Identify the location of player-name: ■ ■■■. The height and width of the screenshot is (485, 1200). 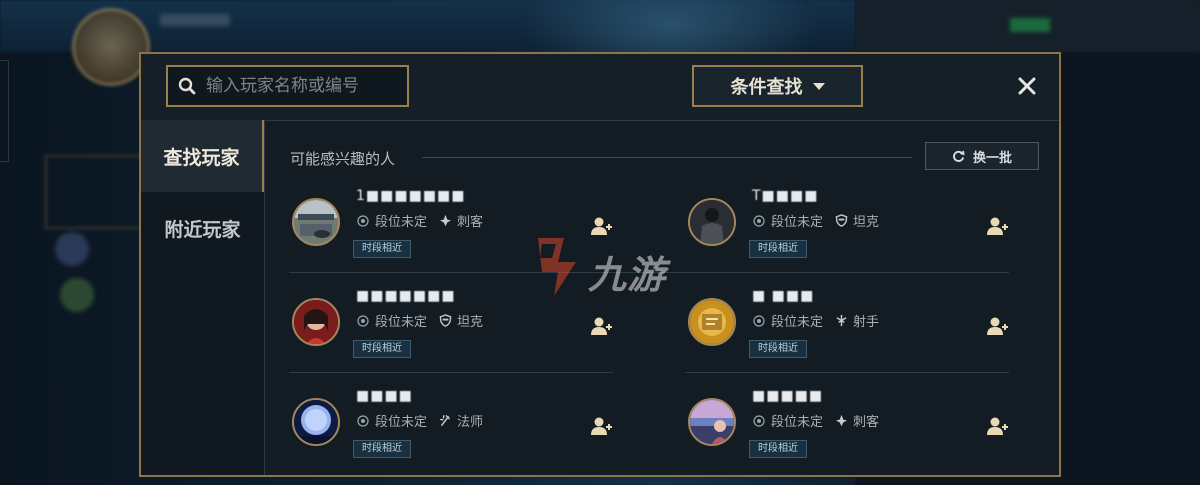
(783, 295).